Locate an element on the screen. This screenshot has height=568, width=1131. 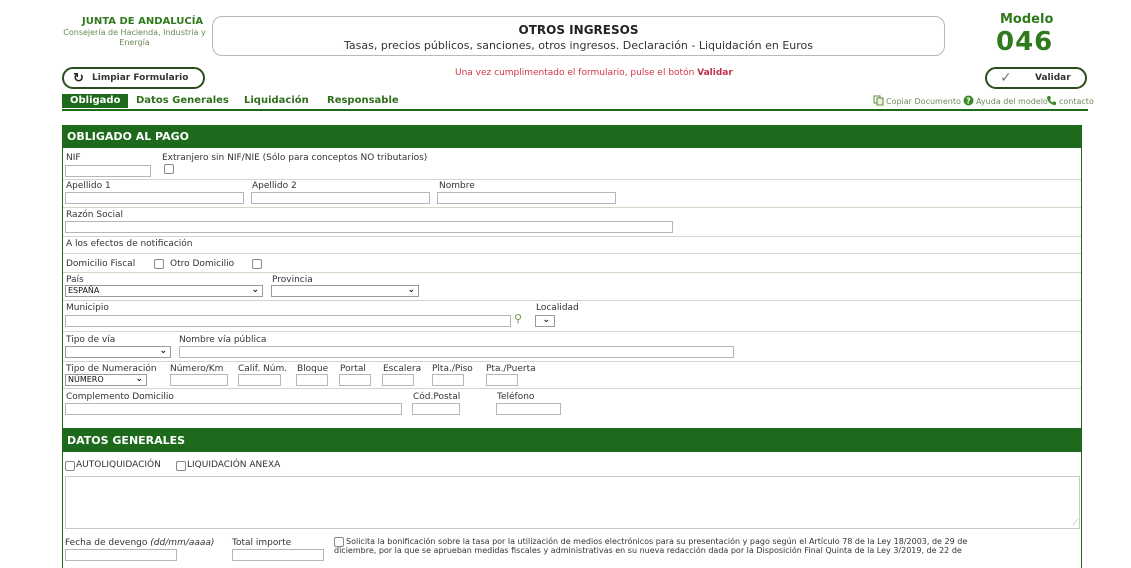
provincia-label: Provincia is located at coordinates (292, 280).